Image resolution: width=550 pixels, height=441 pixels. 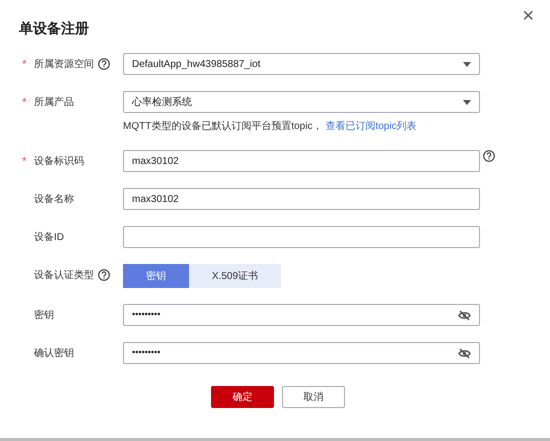 I want to click on dropdown-field: 心率检测系统, so click(x=301, y=102).